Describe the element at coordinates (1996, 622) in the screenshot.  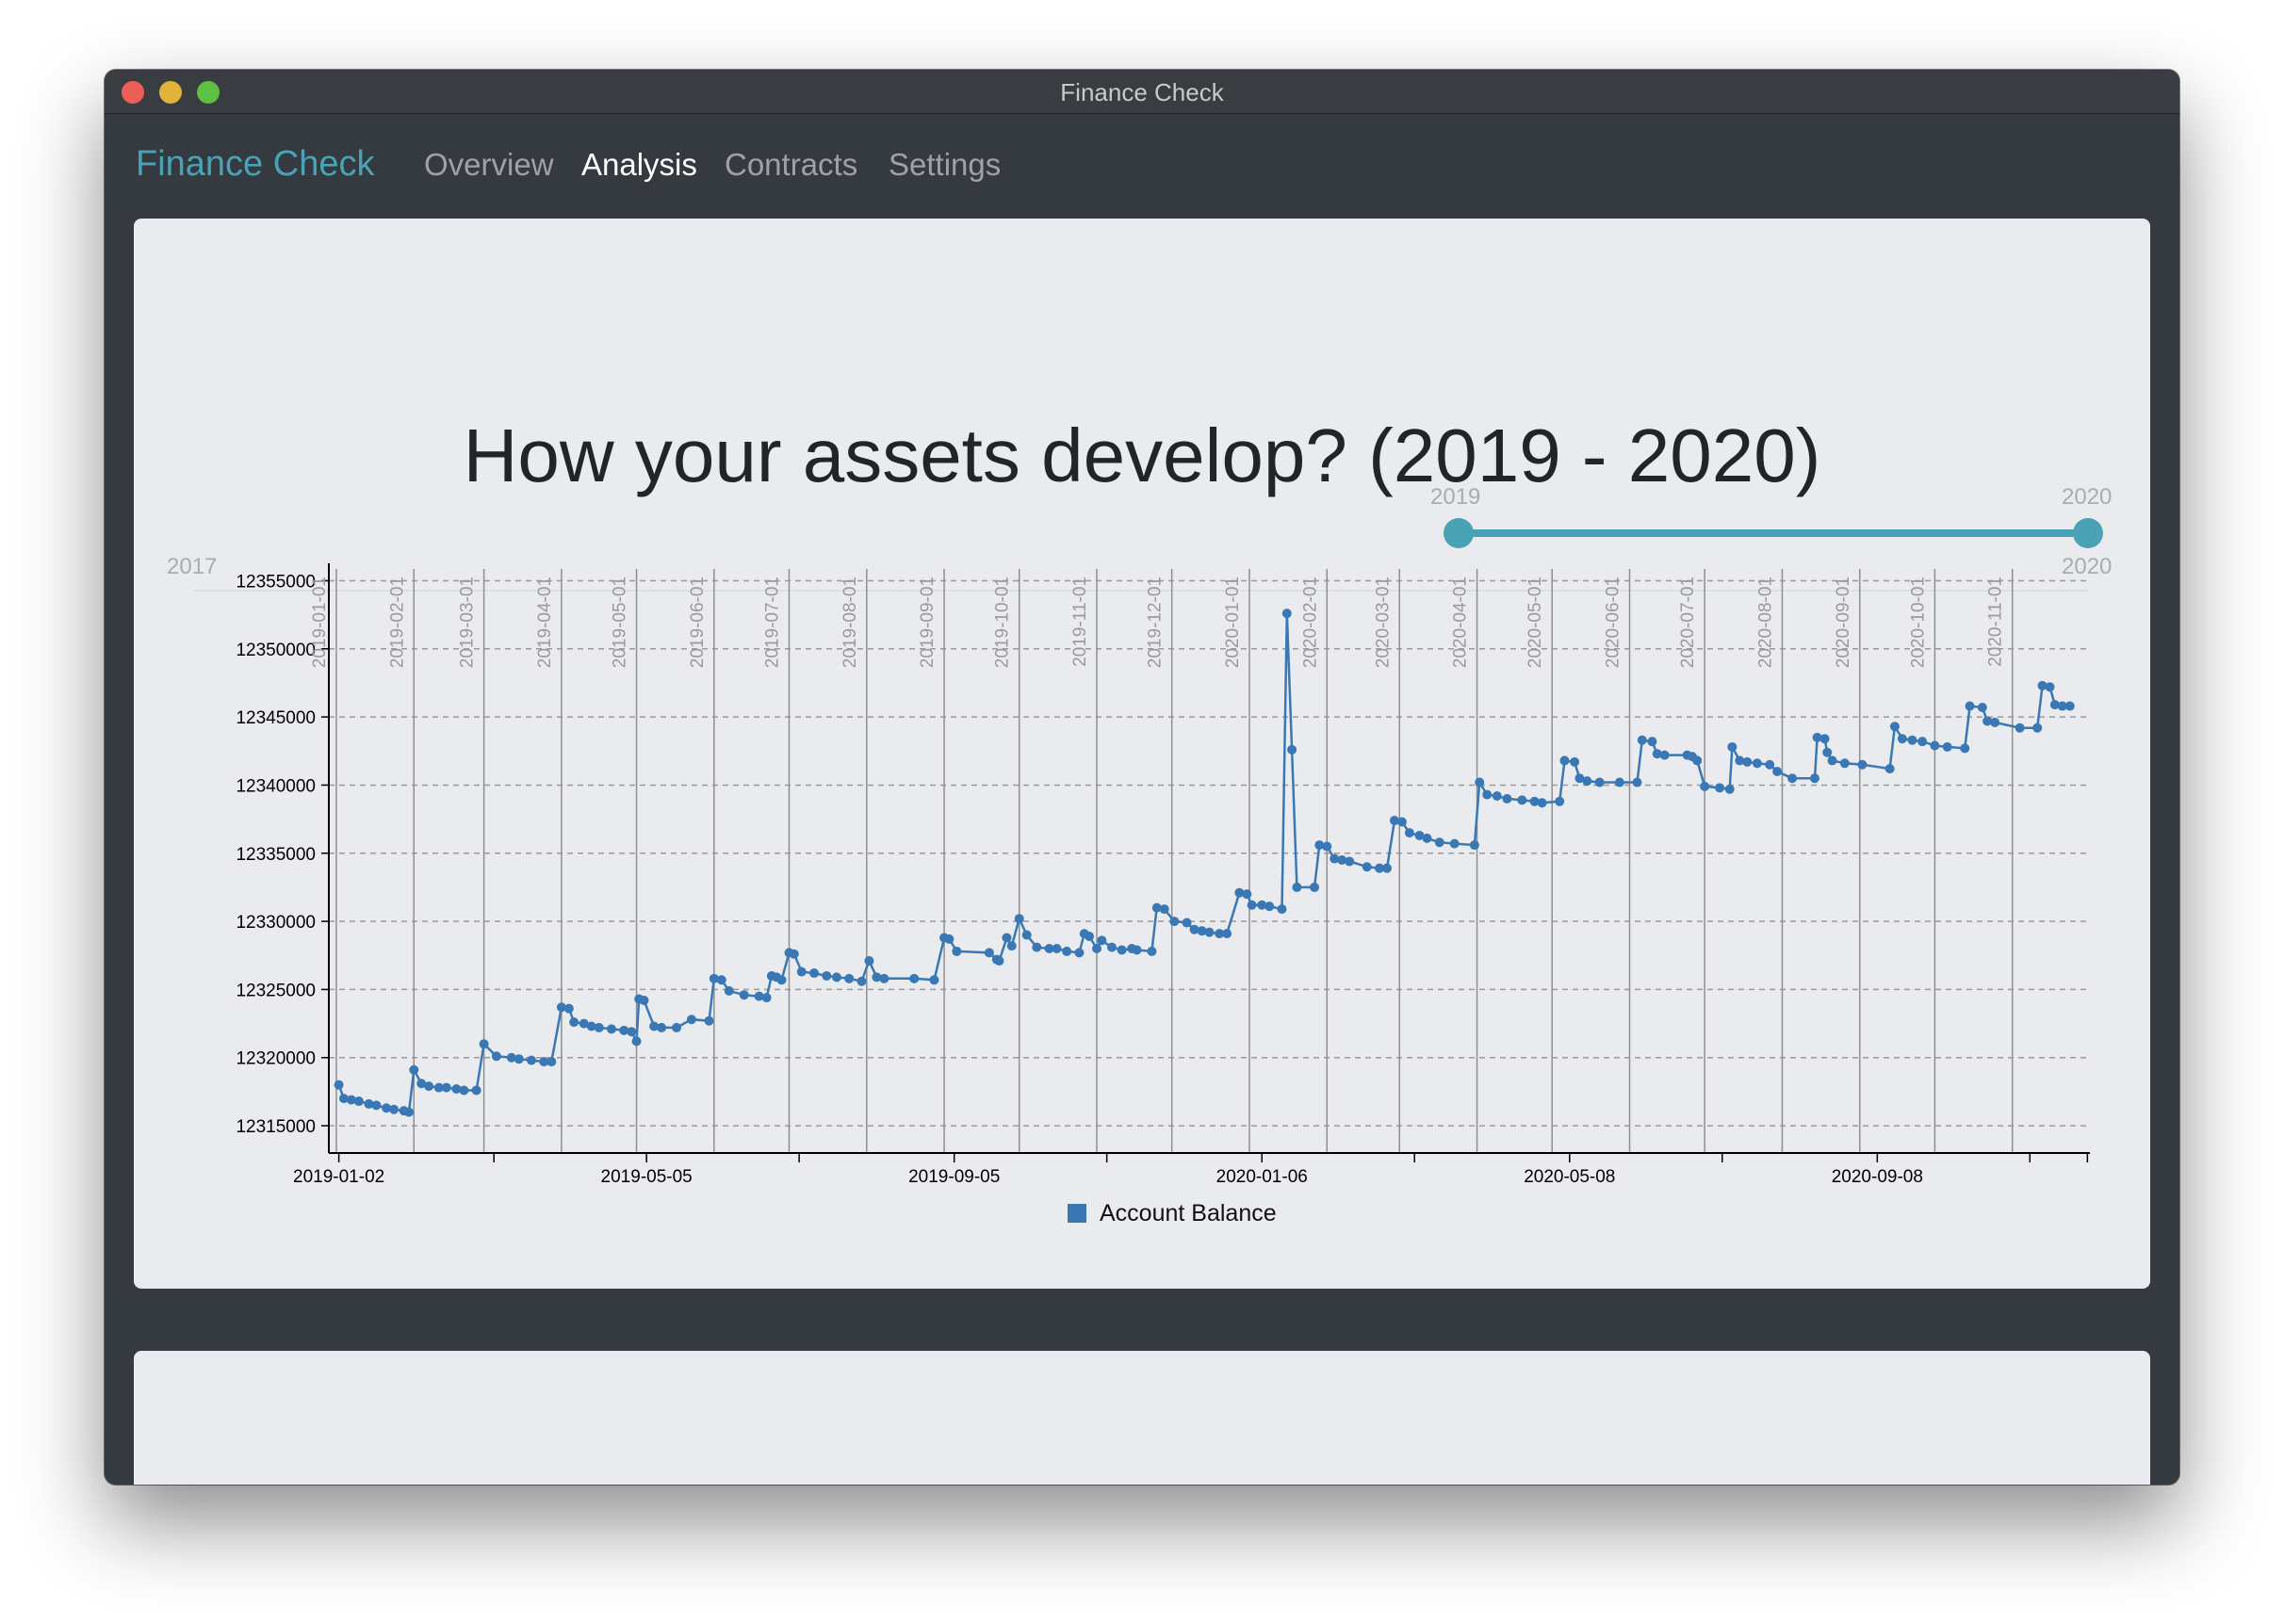
I see `month-marker-label: 2020-11-01` at that location.